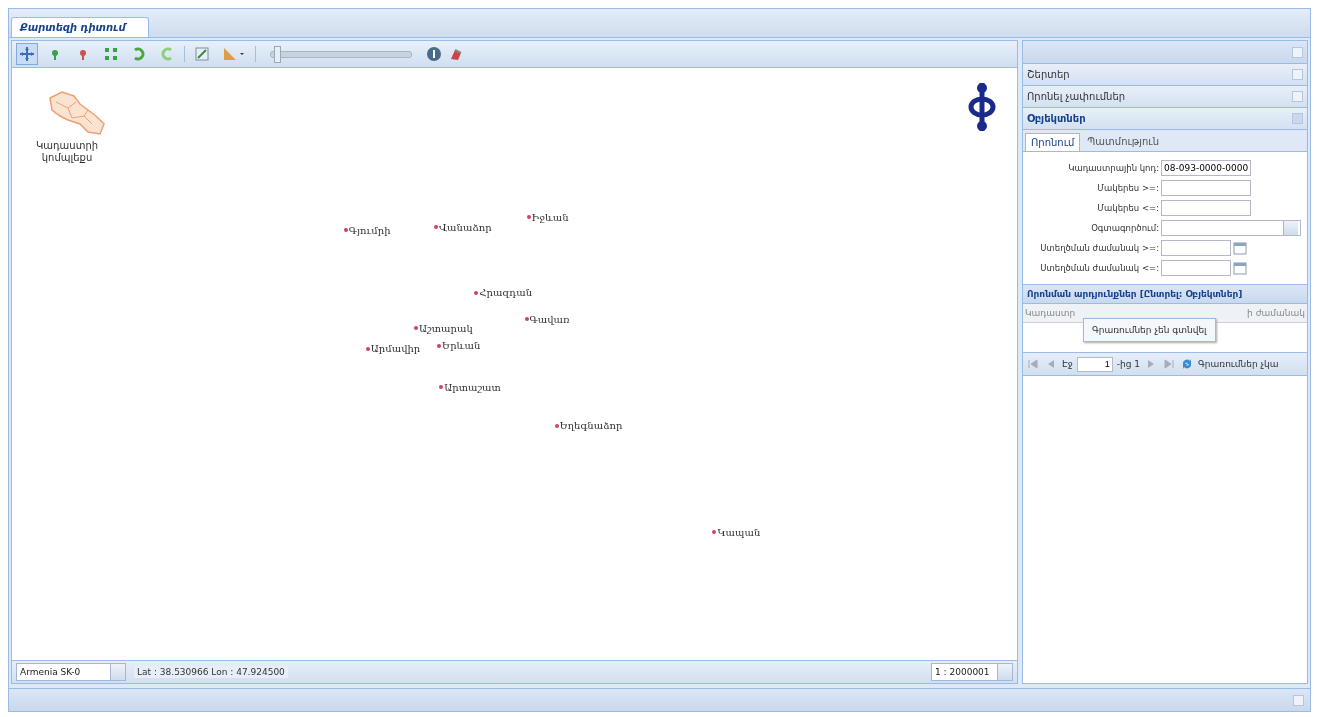  What do you see at coordinates (1124, 228) in the screenshot?
I see `field-label: Օգտագործում:` at bounding box center [1124, 228].